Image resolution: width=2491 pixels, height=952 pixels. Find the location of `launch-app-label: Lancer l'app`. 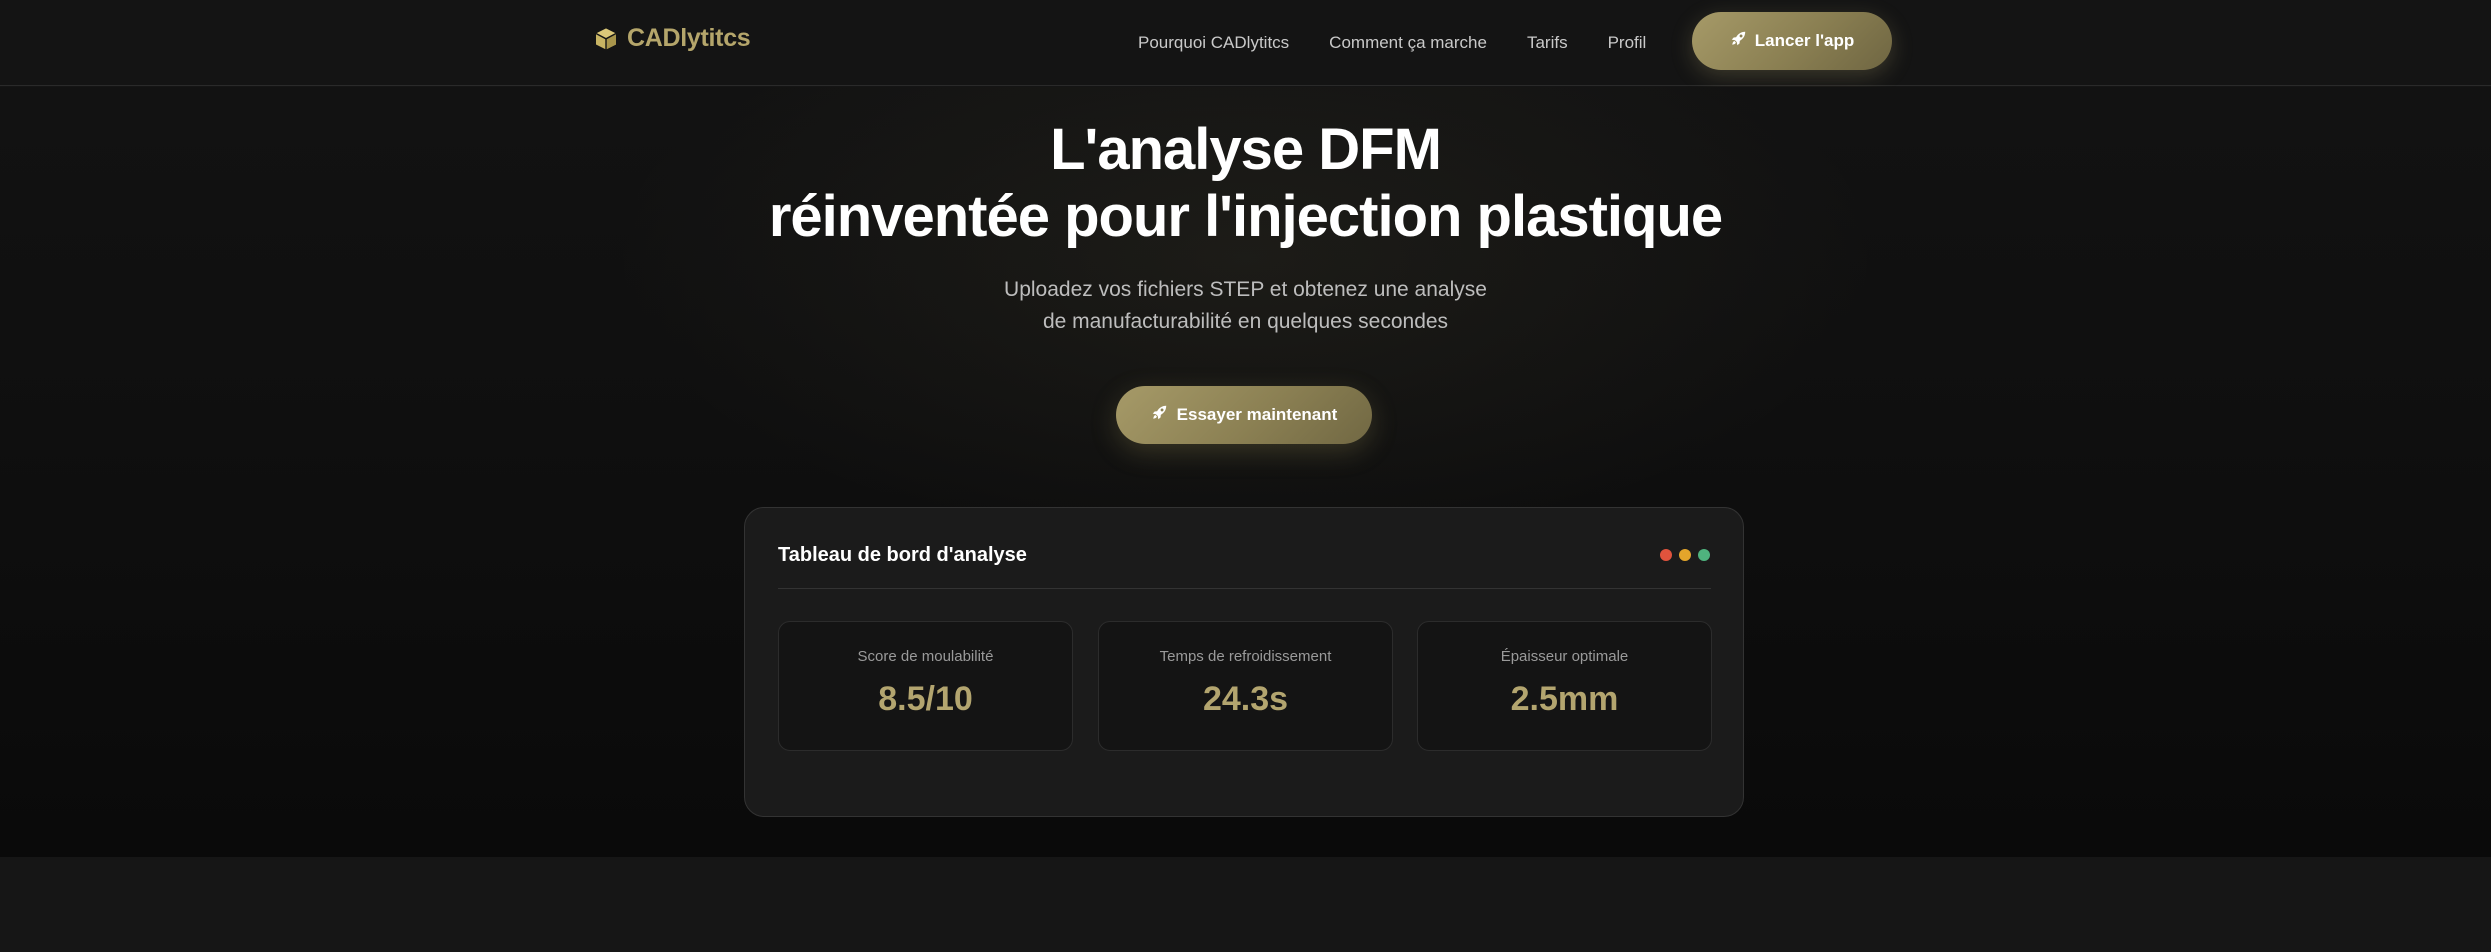

launch-app-label: Lancer l'app is located at coordinates (1804, 40).